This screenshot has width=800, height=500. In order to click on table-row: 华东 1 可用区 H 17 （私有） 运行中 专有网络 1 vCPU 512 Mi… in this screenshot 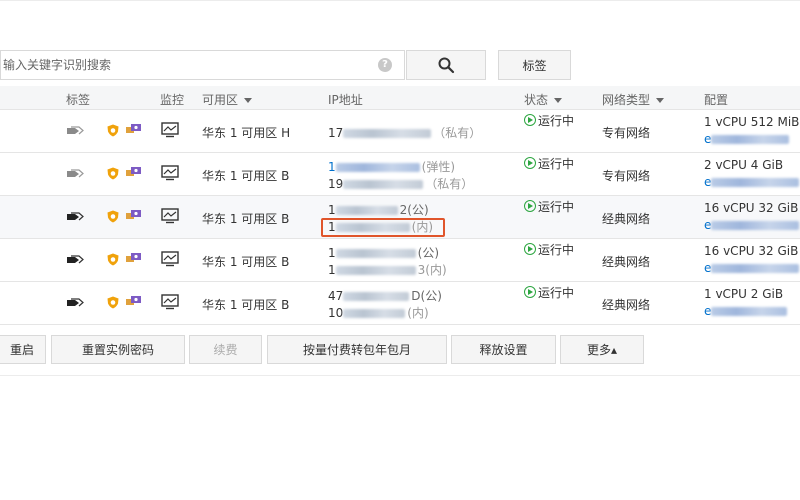, I will do `click(400, 131)`.